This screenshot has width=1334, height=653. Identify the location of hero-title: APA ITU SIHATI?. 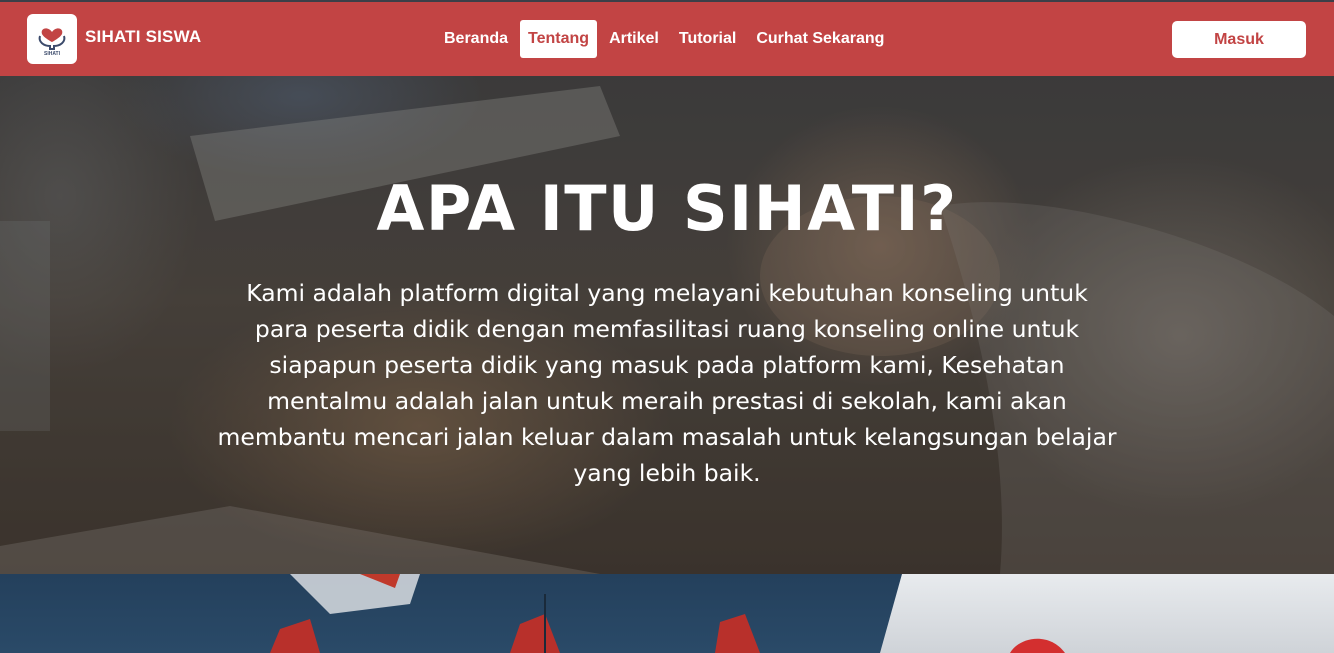
(667, 208).